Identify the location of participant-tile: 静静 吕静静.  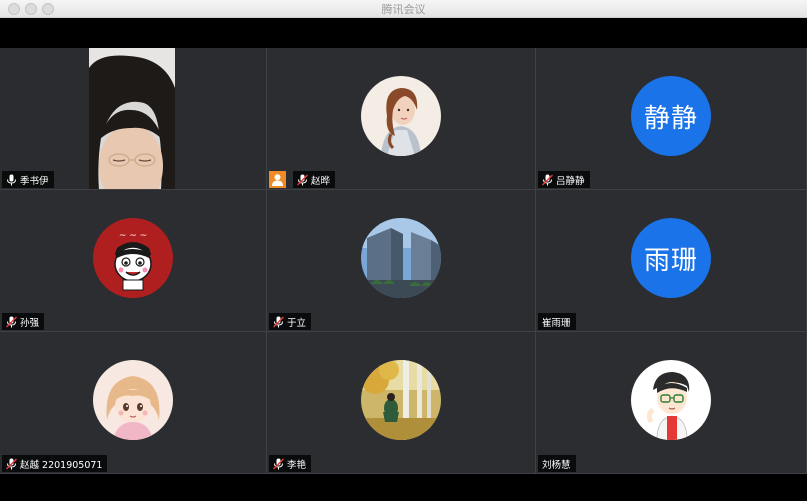
(671, 119).